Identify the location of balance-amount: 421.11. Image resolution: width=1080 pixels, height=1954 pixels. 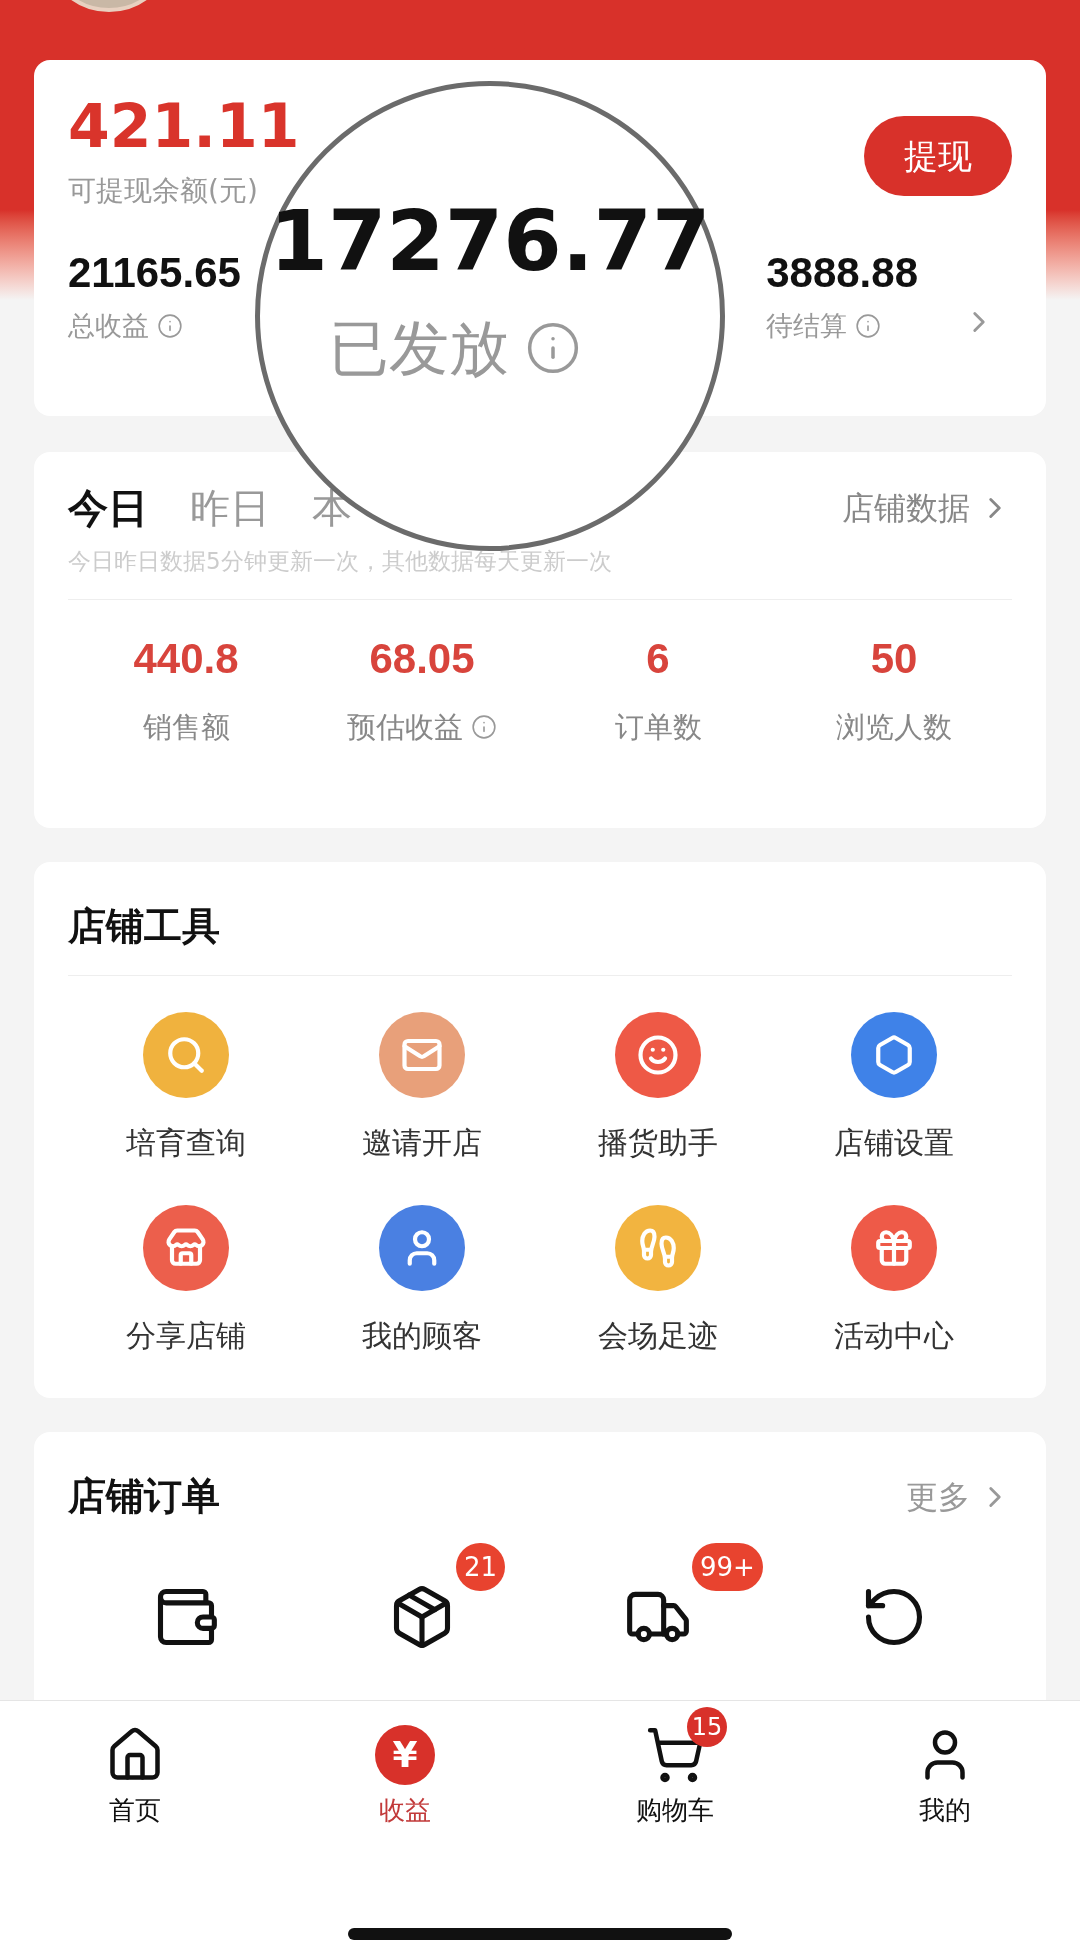
(184, 126).